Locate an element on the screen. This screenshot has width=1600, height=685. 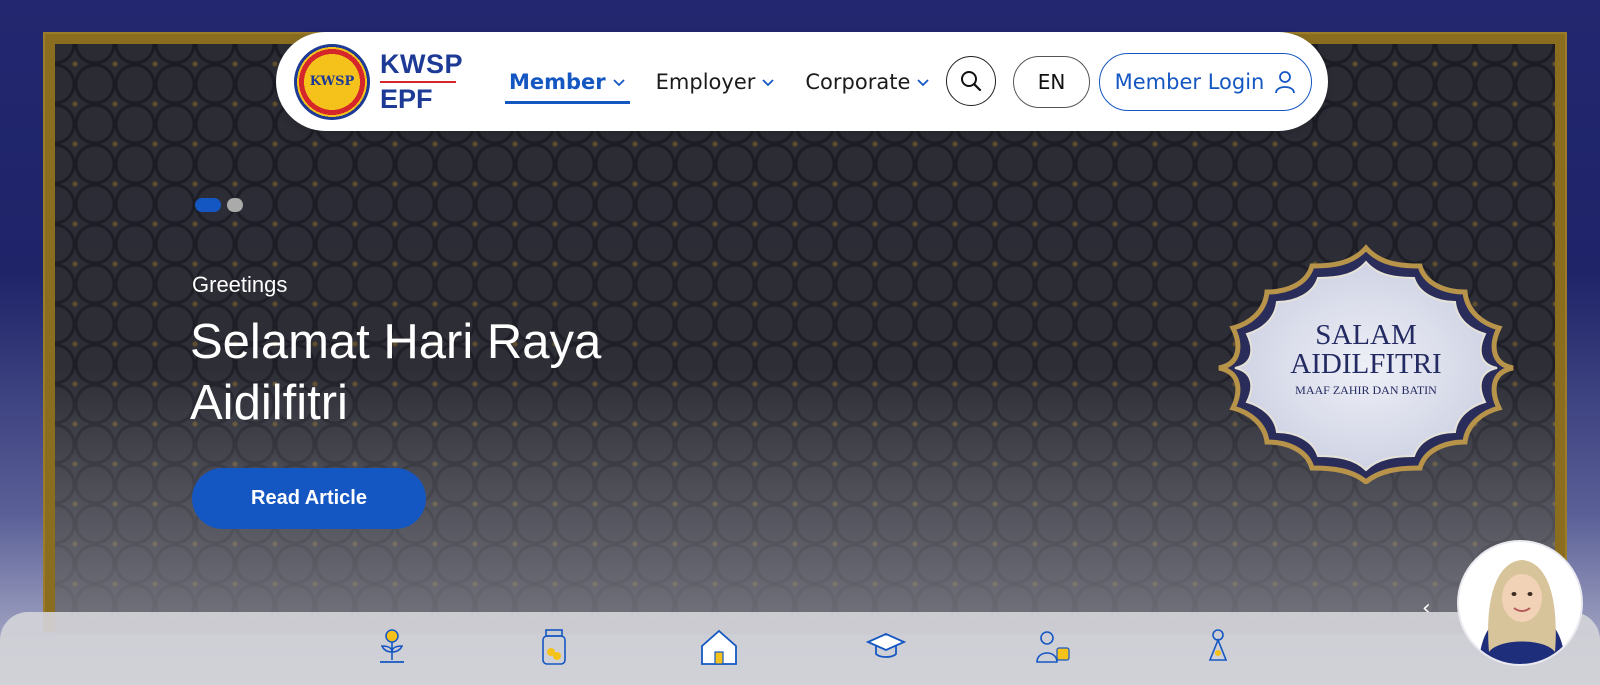
logo-rule is located at coordinates (418, 81).